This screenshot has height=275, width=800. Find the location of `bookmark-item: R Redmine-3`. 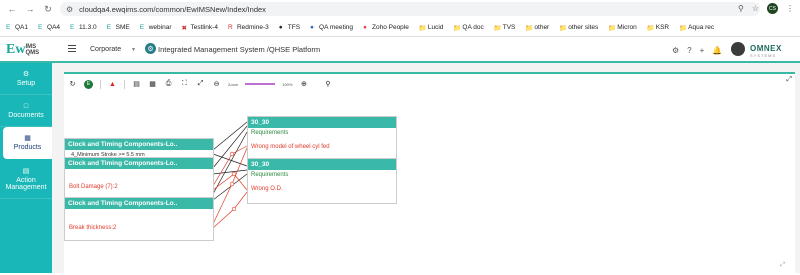

bookmark-item: R Redmine-3 is located at coordinates (248, 27).